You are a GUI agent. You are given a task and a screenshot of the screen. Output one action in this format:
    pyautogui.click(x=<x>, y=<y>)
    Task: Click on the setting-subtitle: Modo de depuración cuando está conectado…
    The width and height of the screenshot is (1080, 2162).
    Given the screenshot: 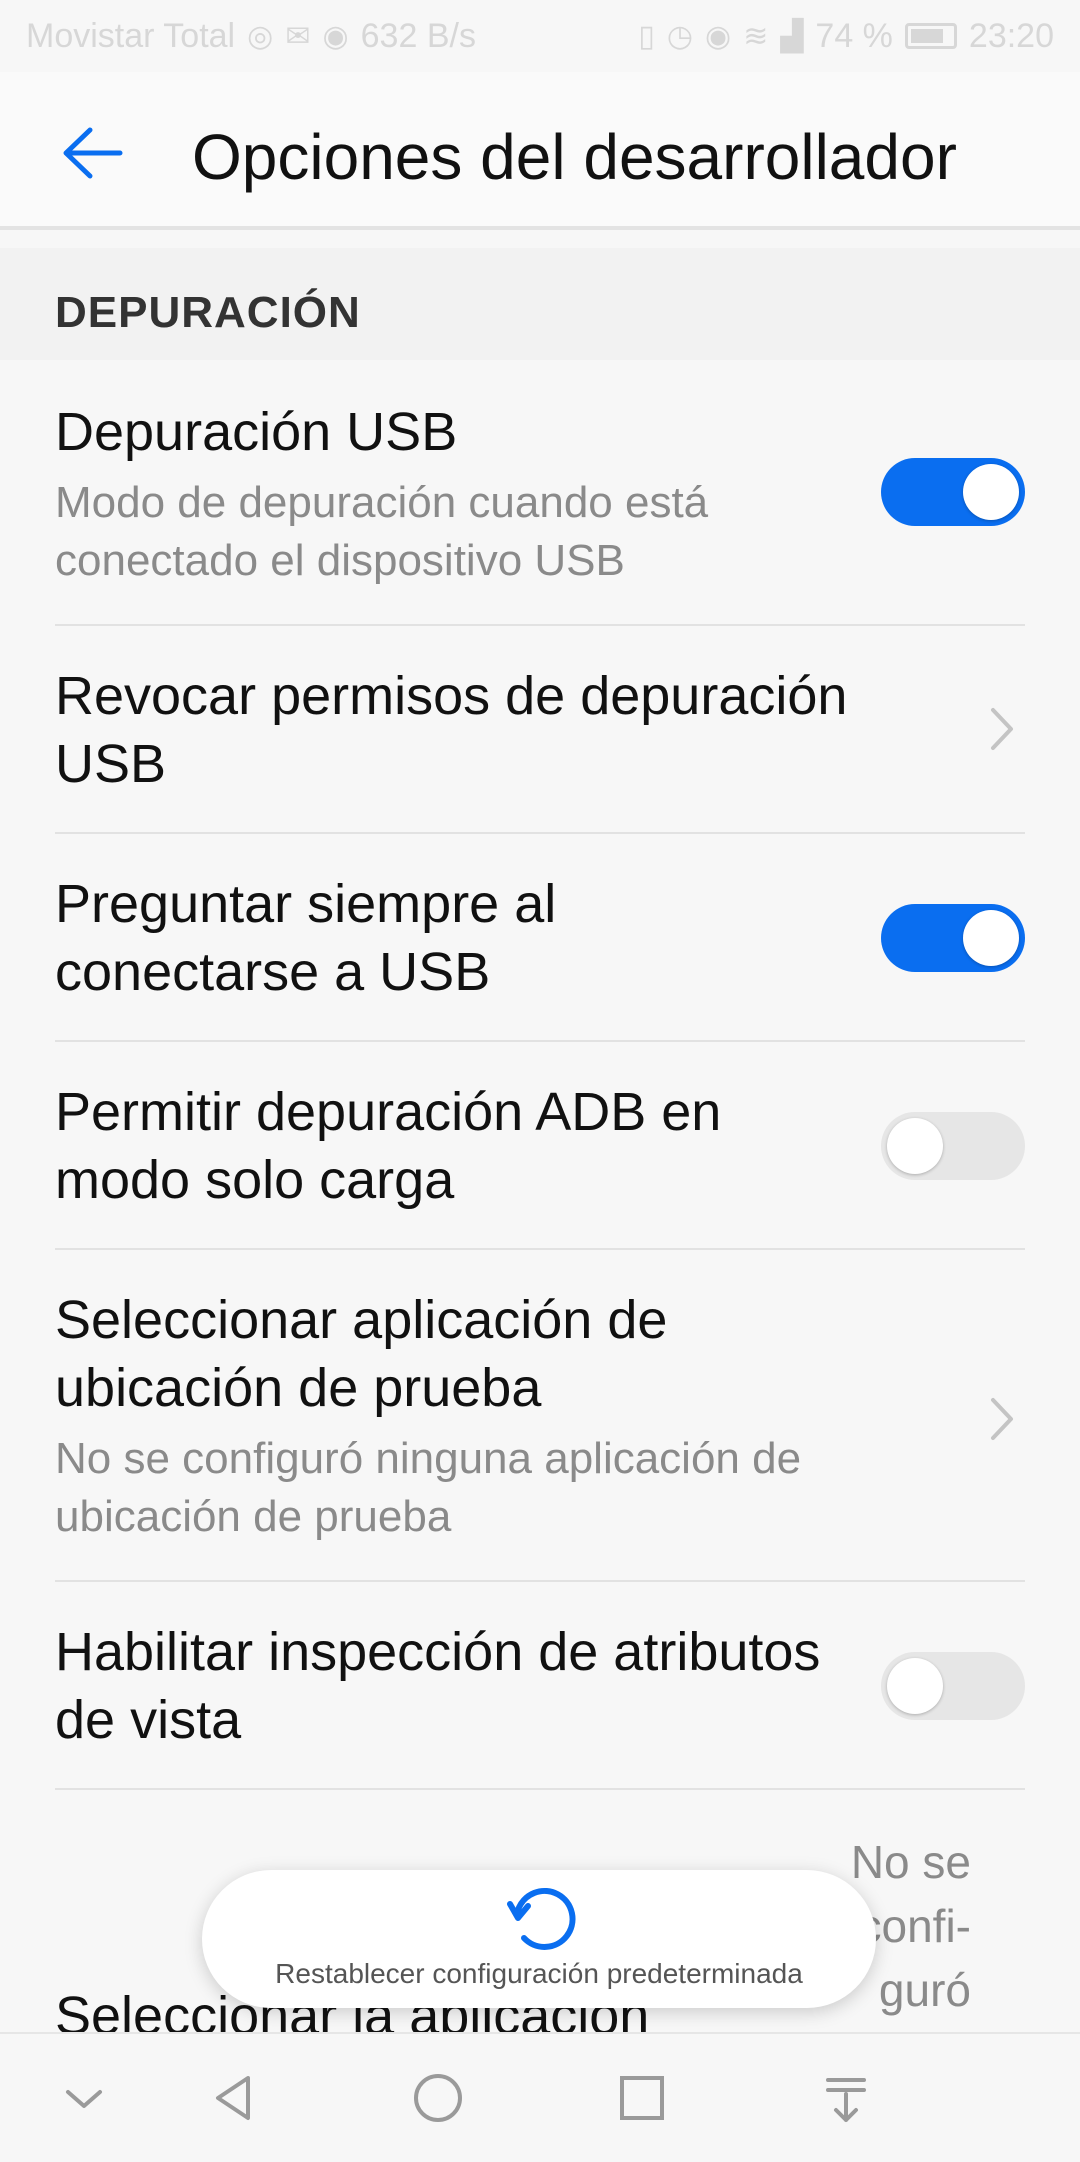 What is the action you would take?
    pyautogui.click(x=382, y=531)
    